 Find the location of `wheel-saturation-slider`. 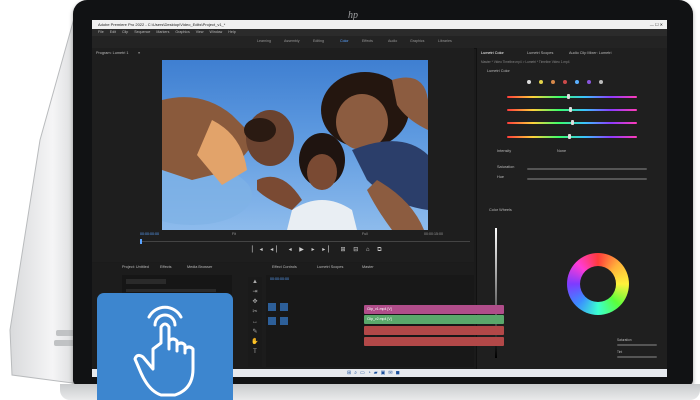

wheel-saturation-slider is located at coordinates (637, 345).